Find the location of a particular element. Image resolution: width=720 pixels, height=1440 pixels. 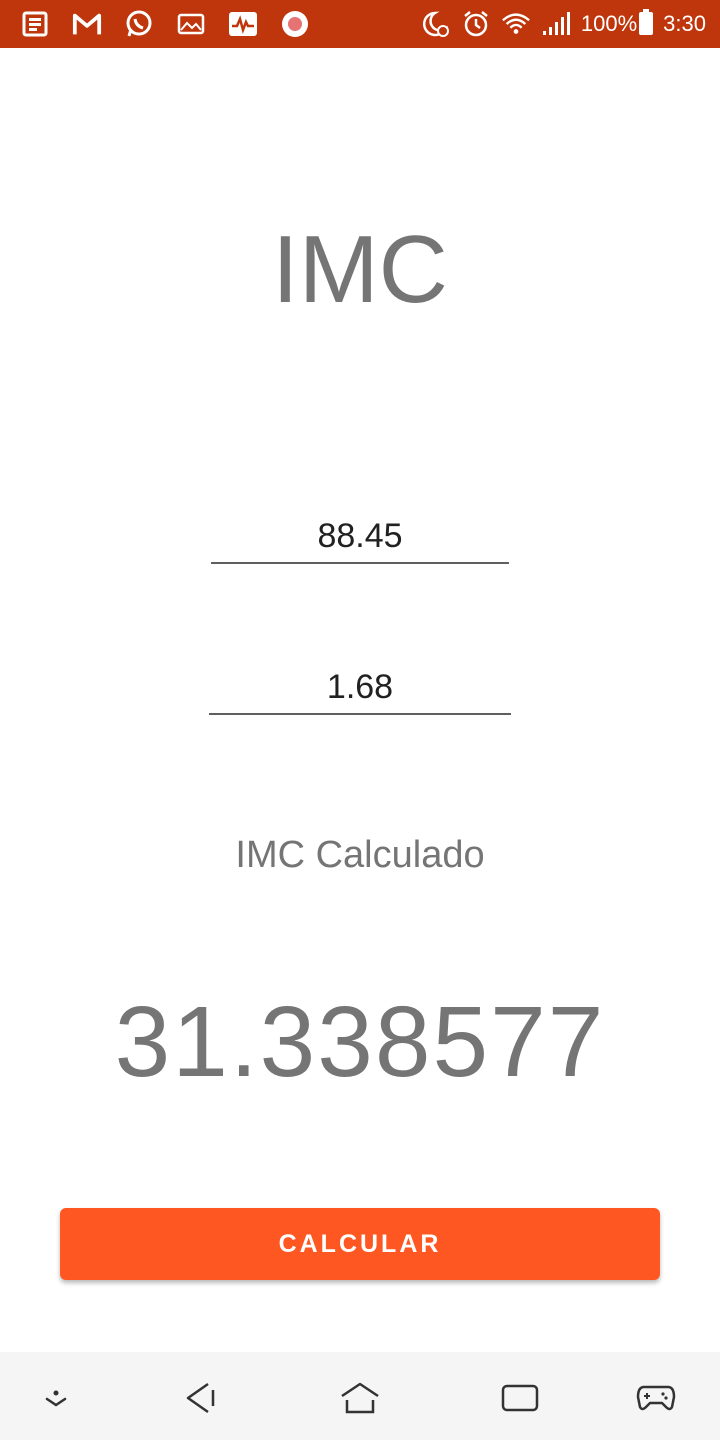

clock: 3:30 is located at coordinates (684, 23).